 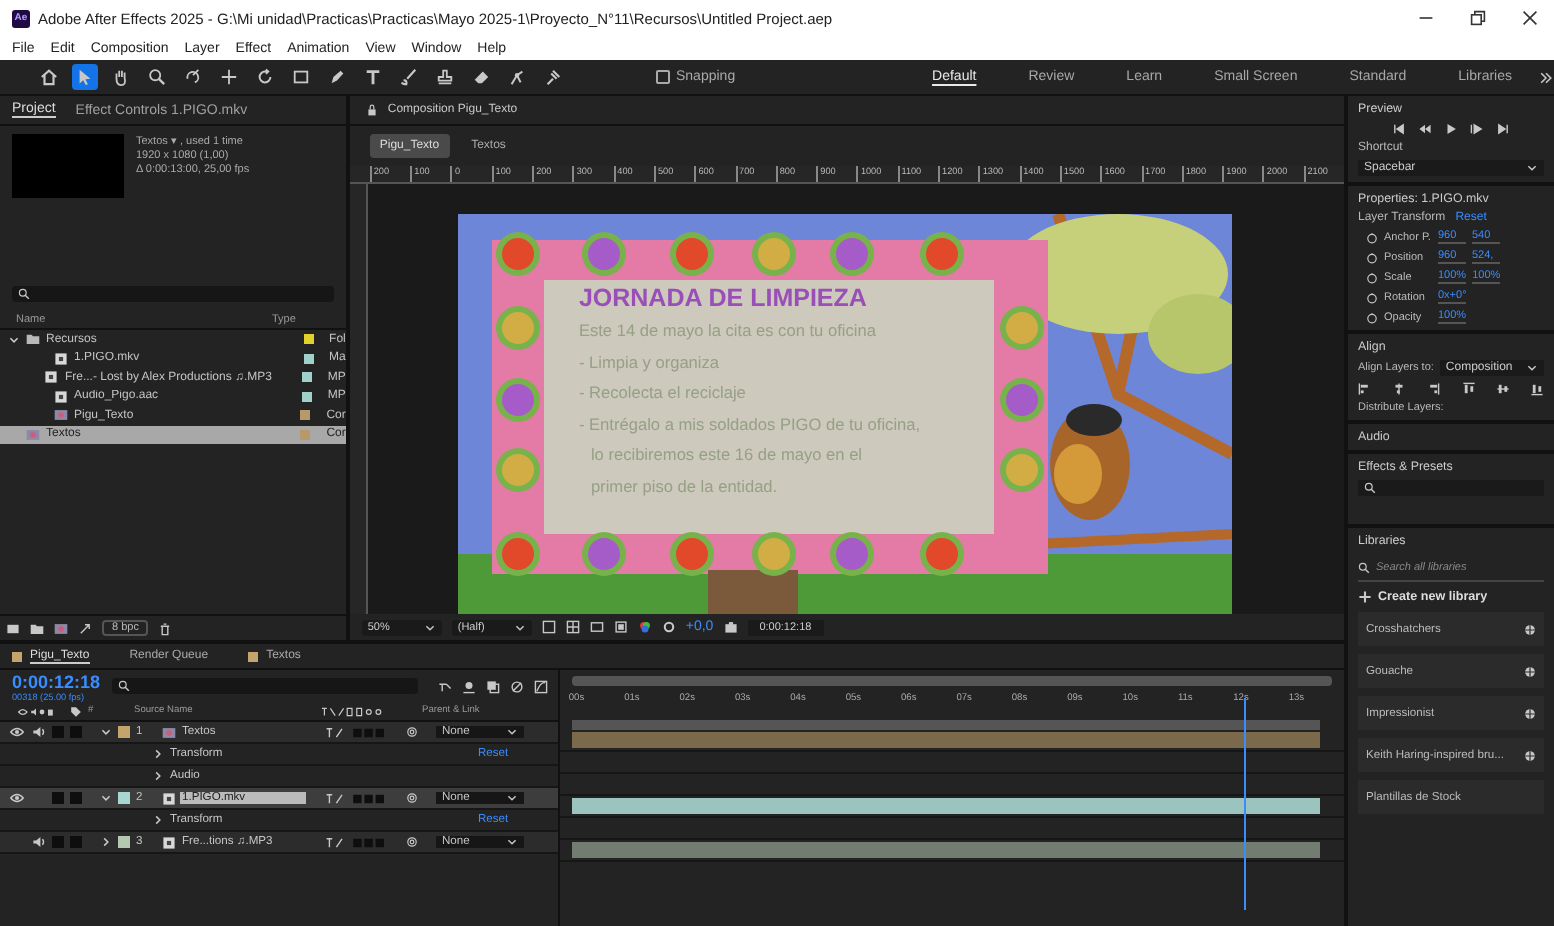 What do you see at coordinates (644, 627) in the screenshot?
I see `channel-icon` at bounding box center [644, 627].